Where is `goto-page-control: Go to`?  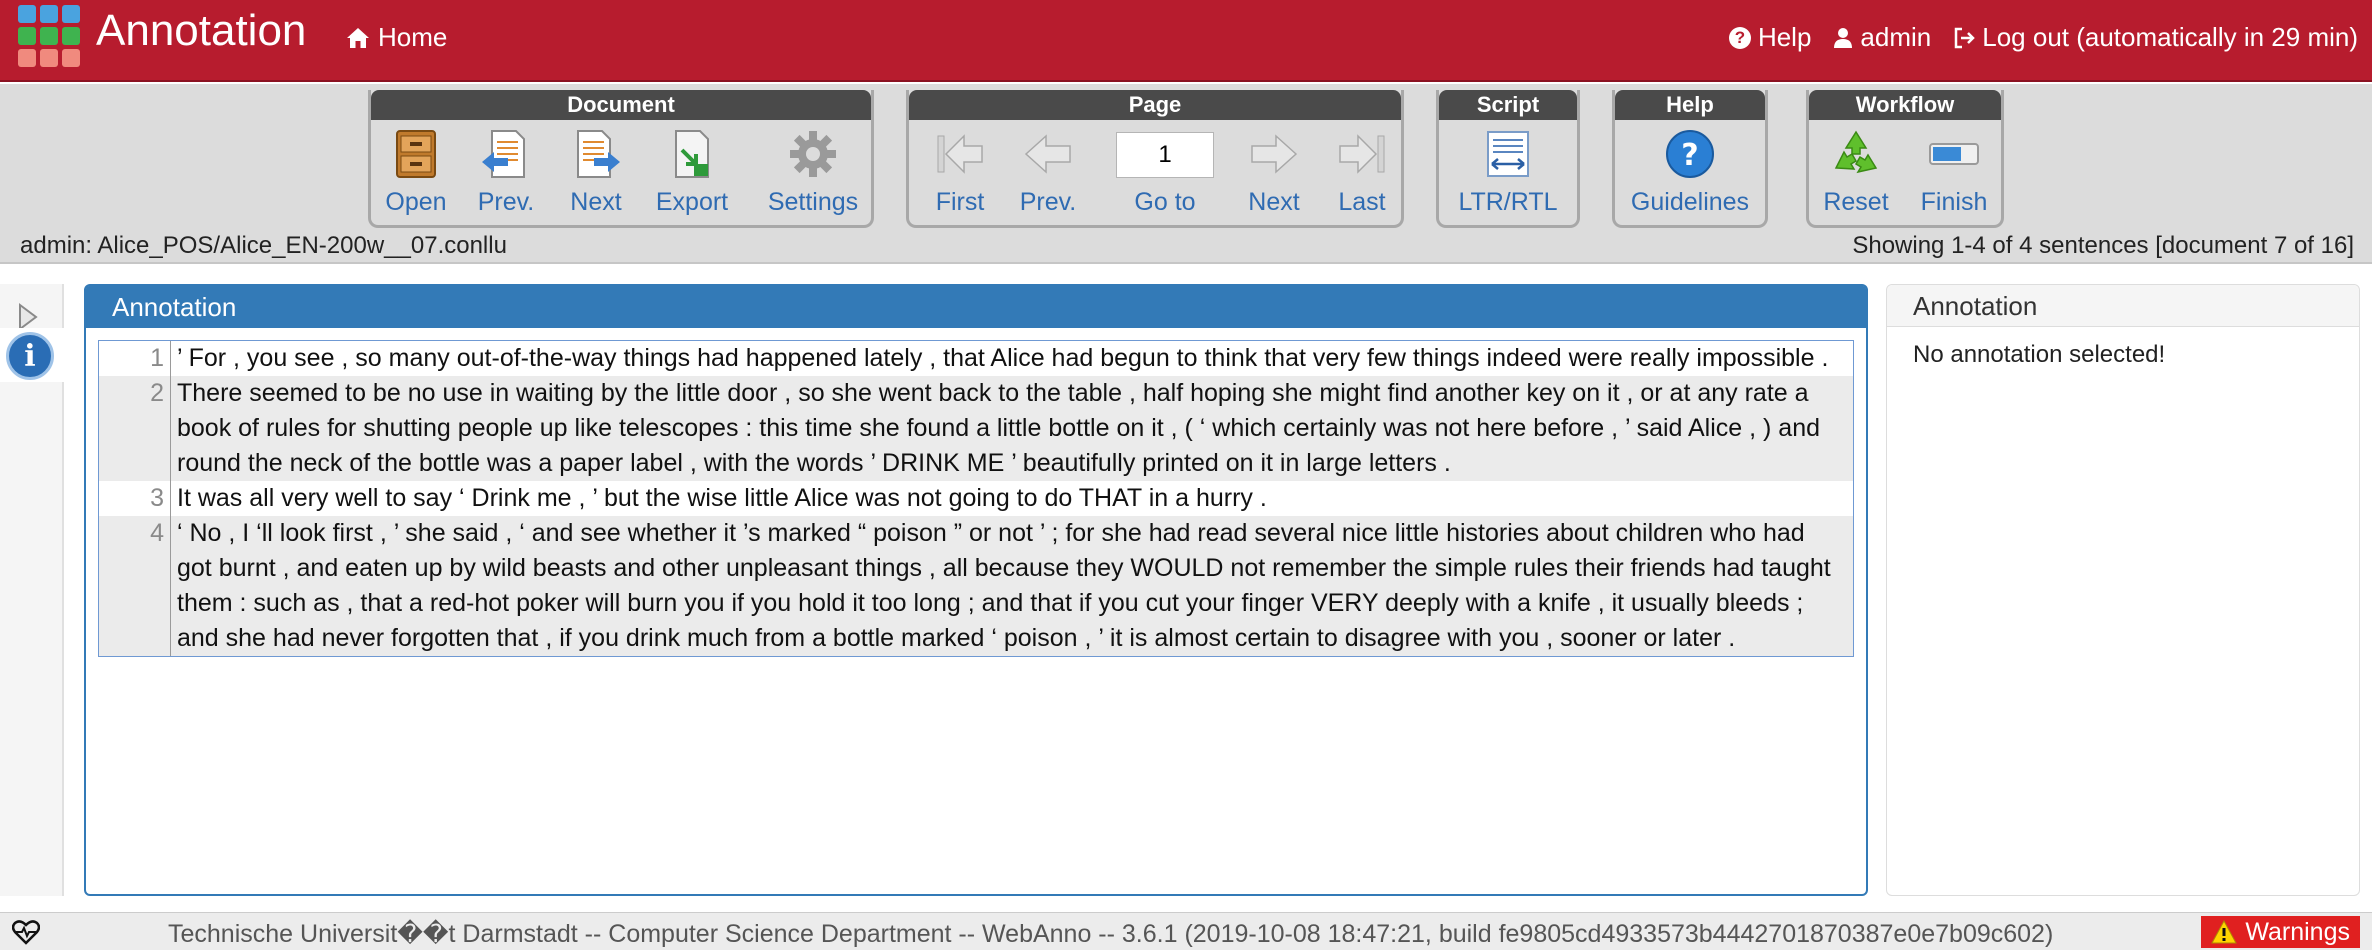
goto-page-control: Go to is located at coordinates (1165, 174).